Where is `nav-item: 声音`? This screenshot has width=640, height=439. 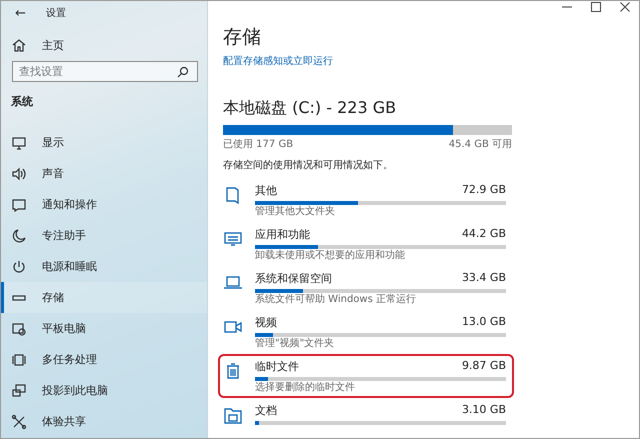
nav-item: 声音 is located at coordinates (104, 173).